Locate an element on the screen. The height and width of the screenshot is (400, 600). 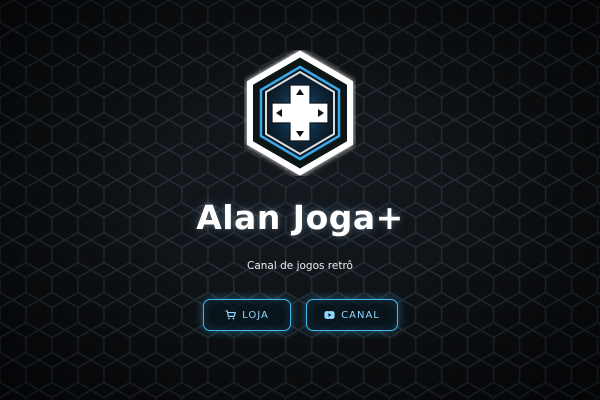
shopping-cart-icon is located at coordinates (231, 315).